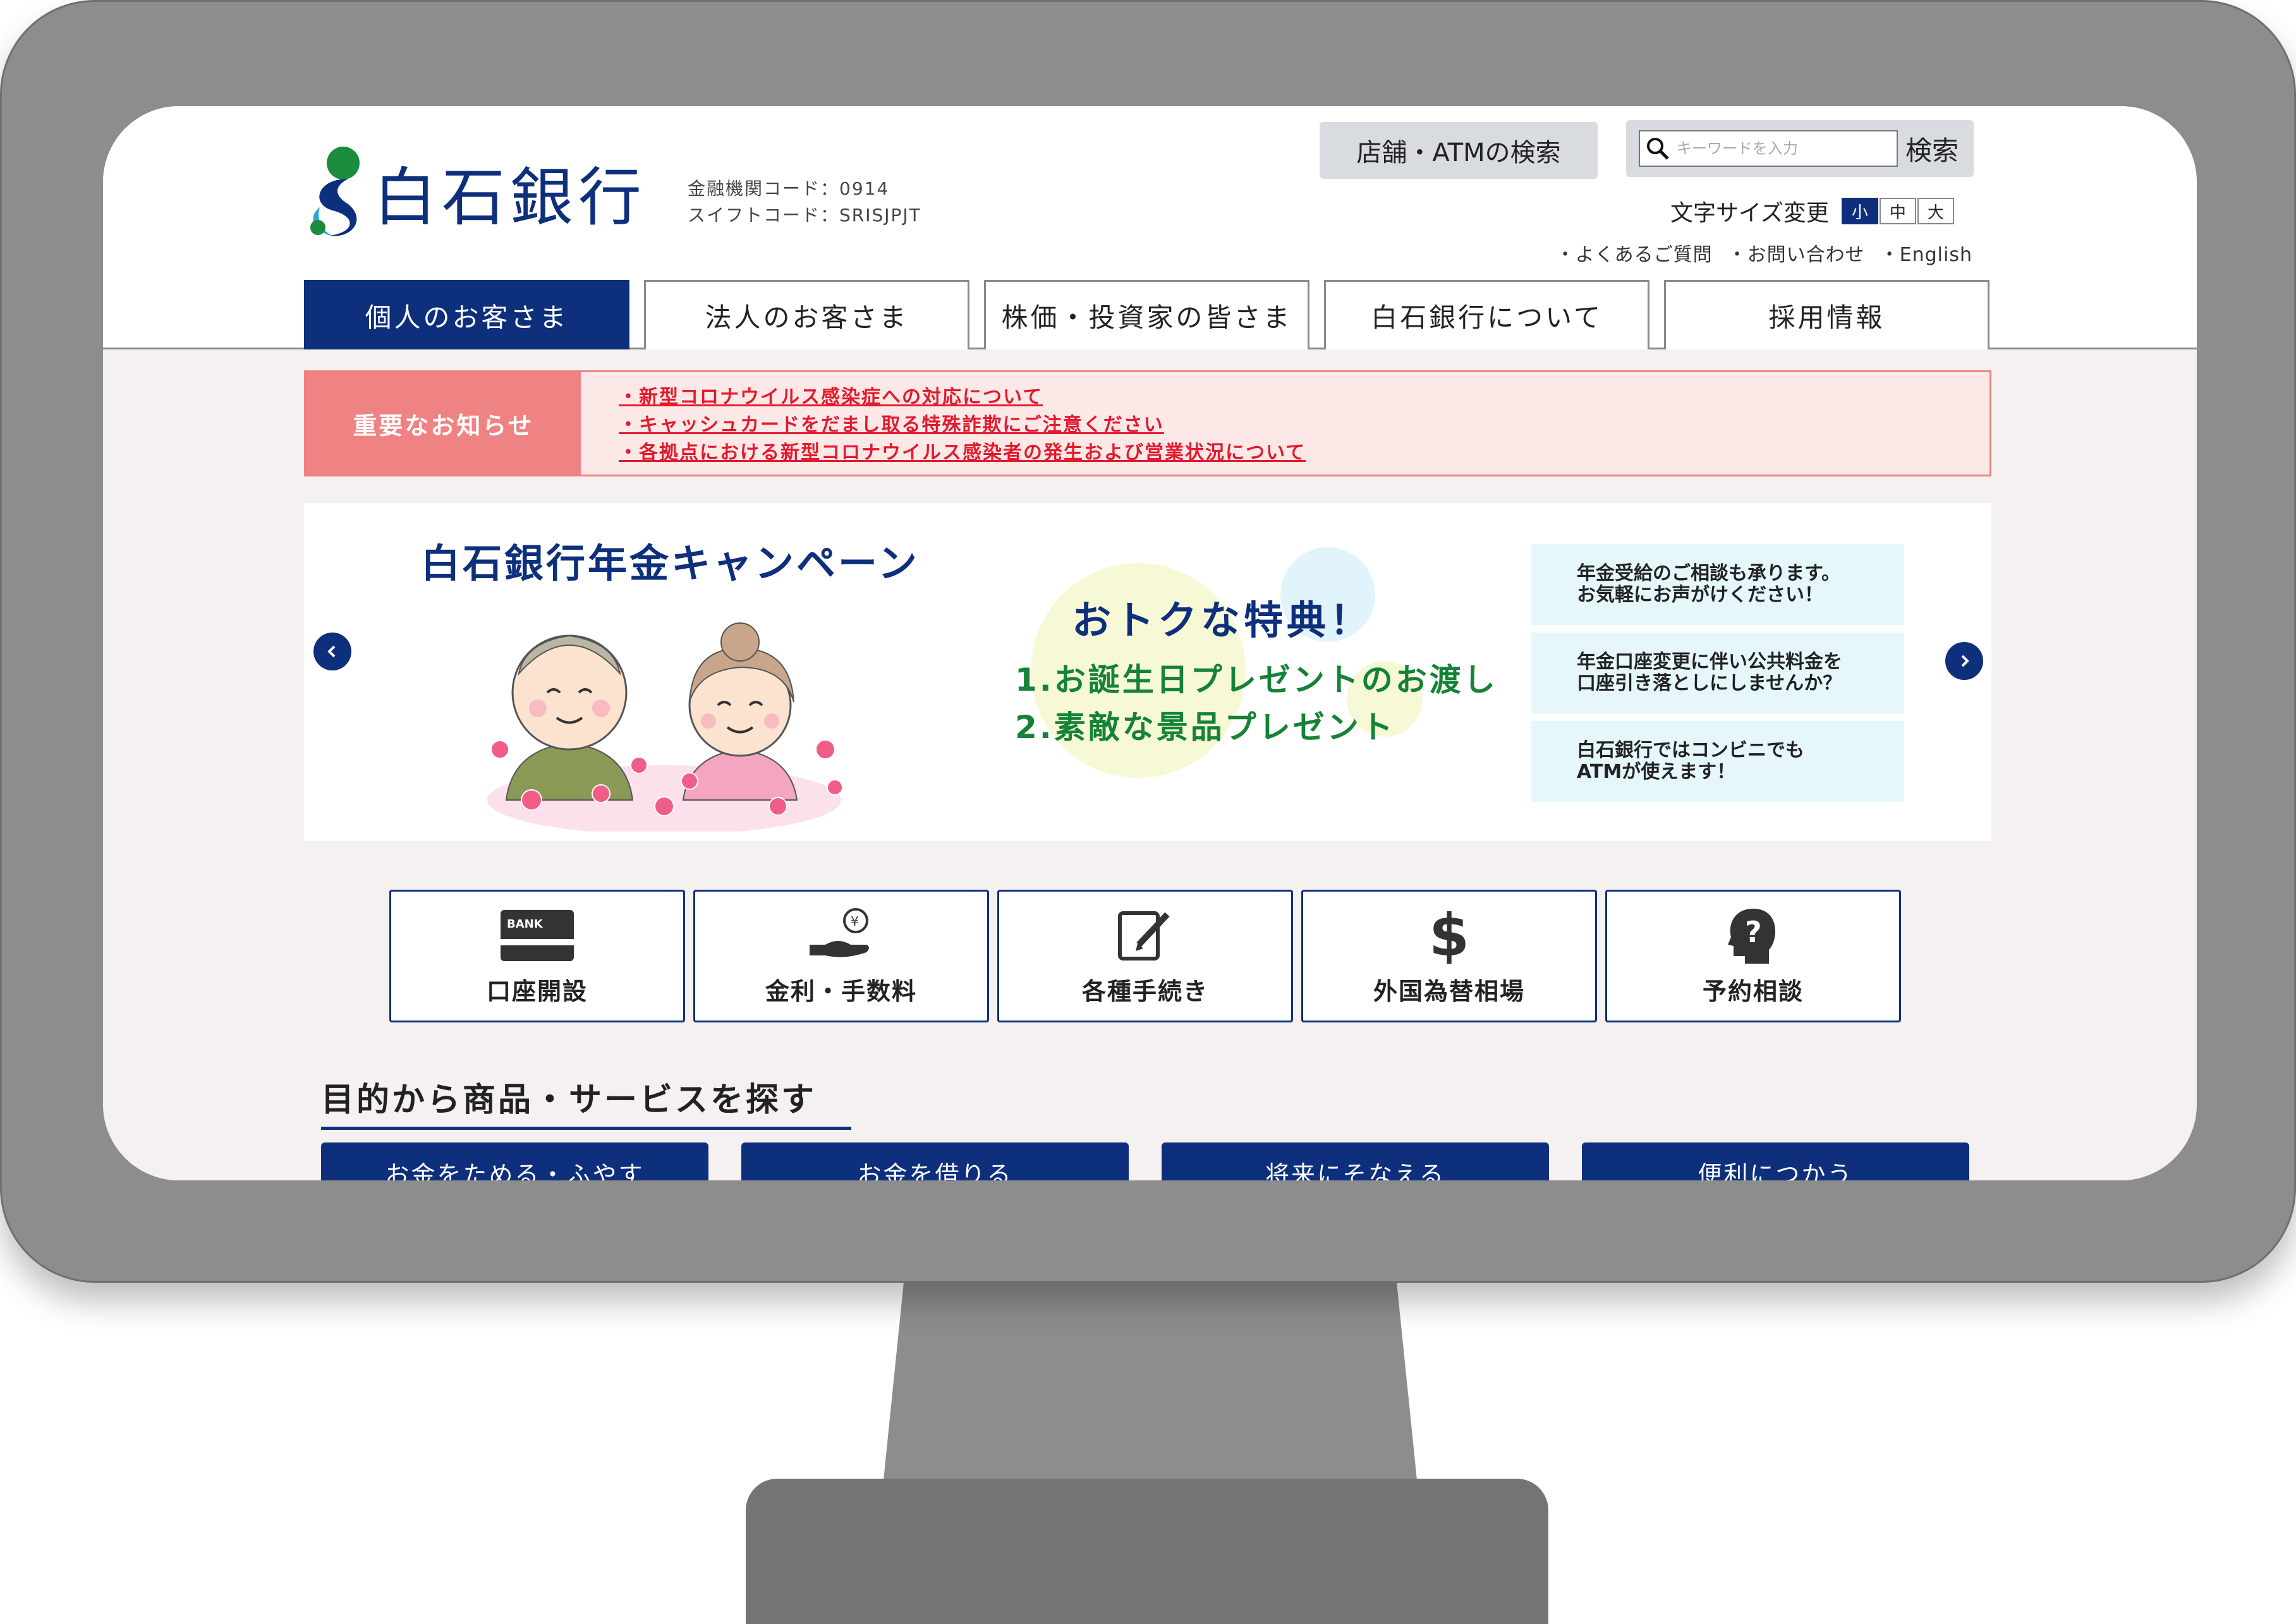  I want to click on font-size-large-button: 大, so click(1935, 211).